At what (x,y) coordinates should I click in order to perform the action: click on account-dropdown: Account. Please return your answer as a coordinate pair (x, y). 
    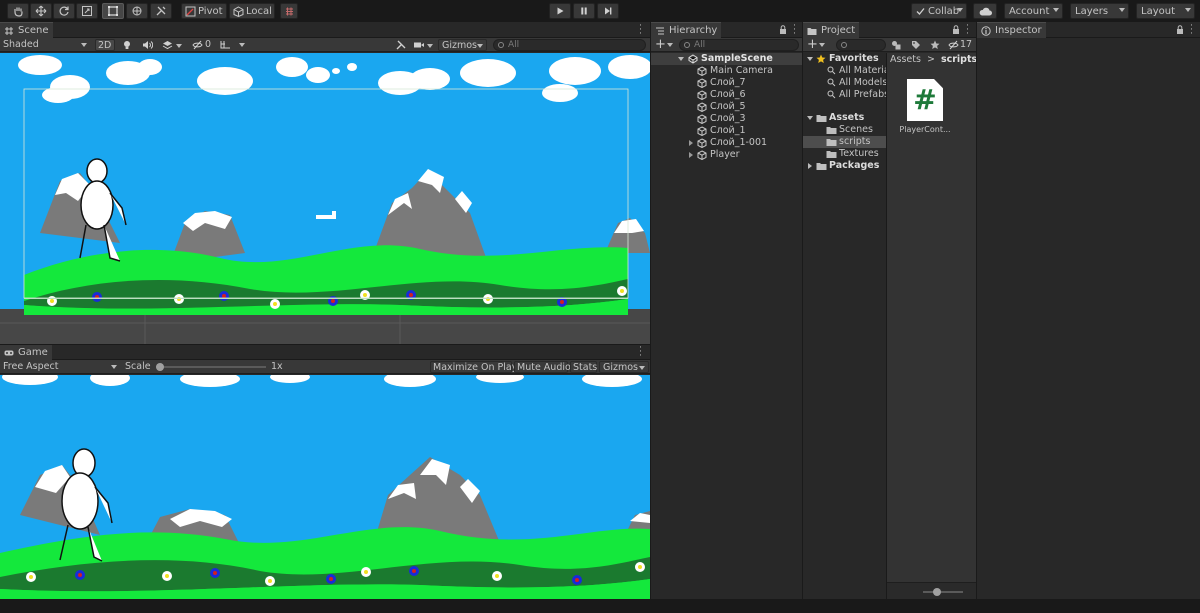
    Looking at the image, I should click on (1033, 11).